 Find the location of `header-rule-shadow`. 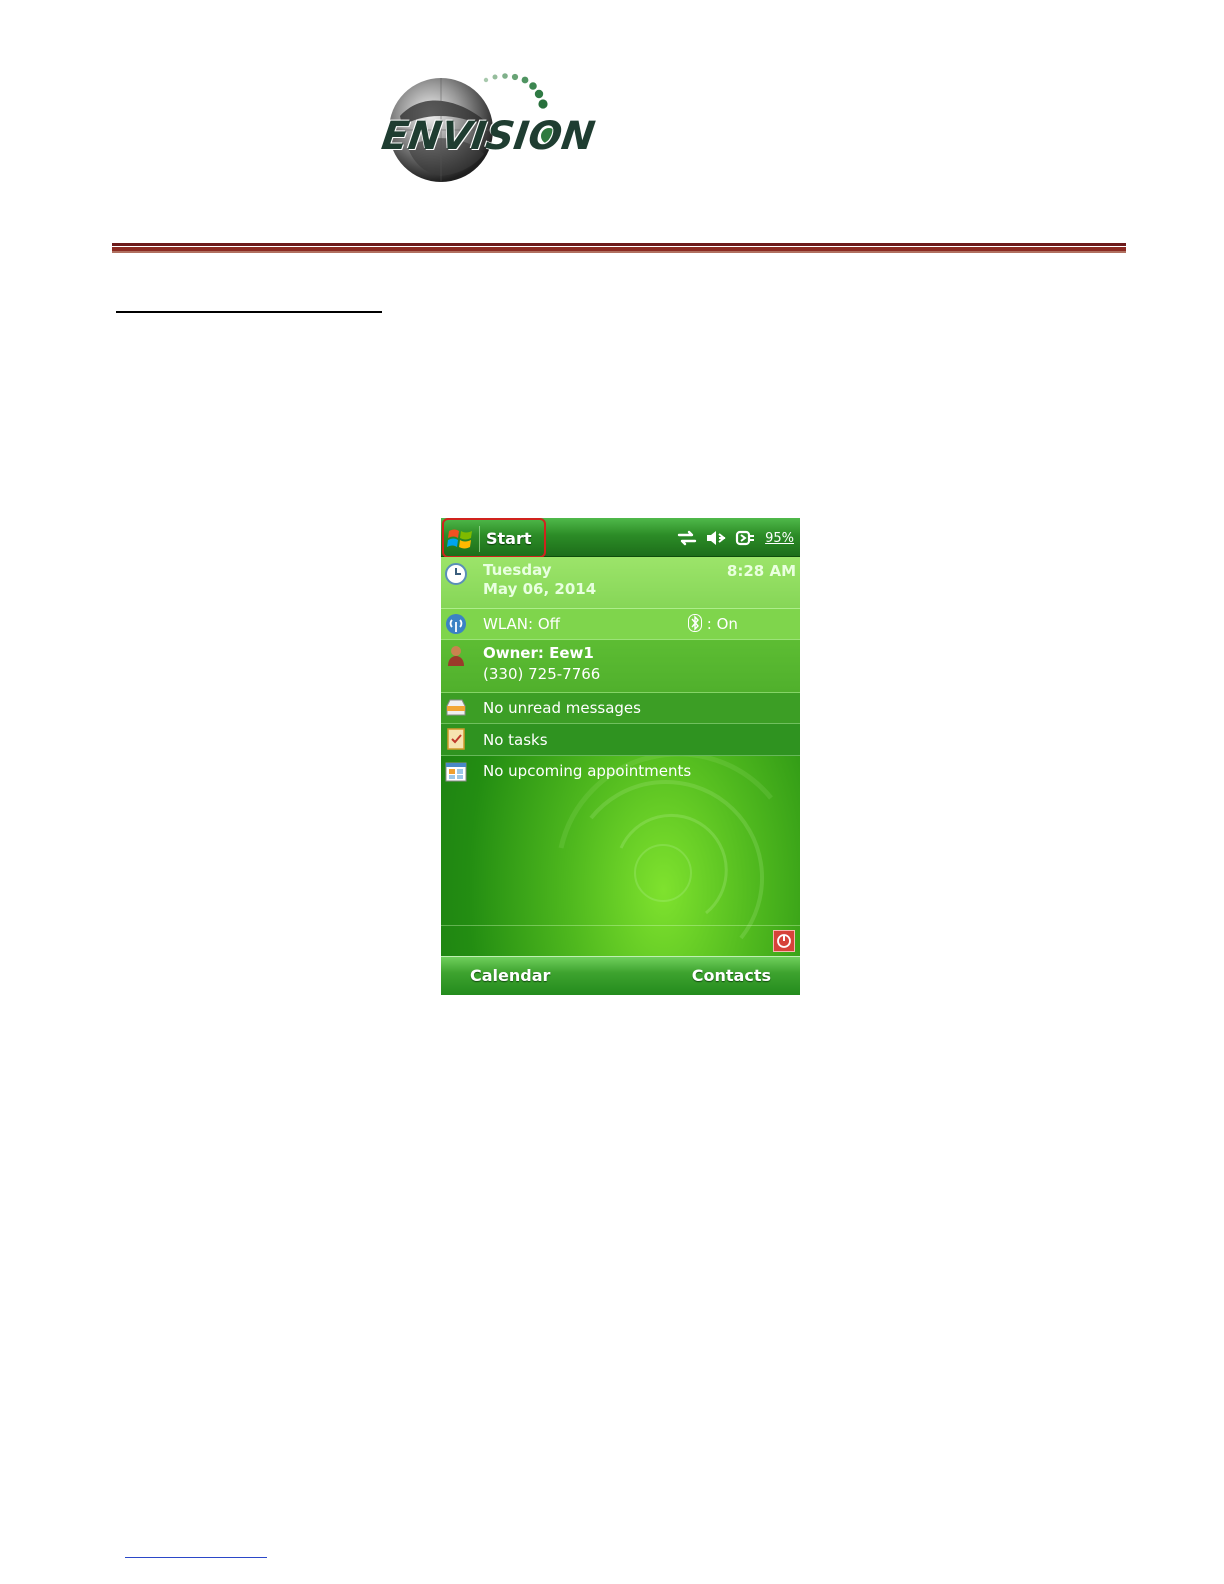

header-rule-shadow is located at coordinates (619, 252).